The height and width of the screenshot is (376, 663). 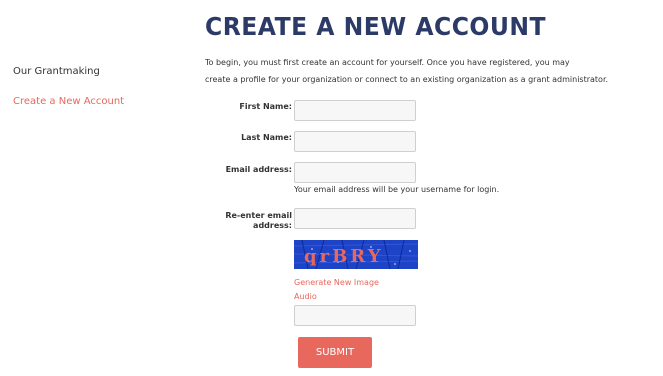 I want to click on first-name-field, so click(x=355, y=110).